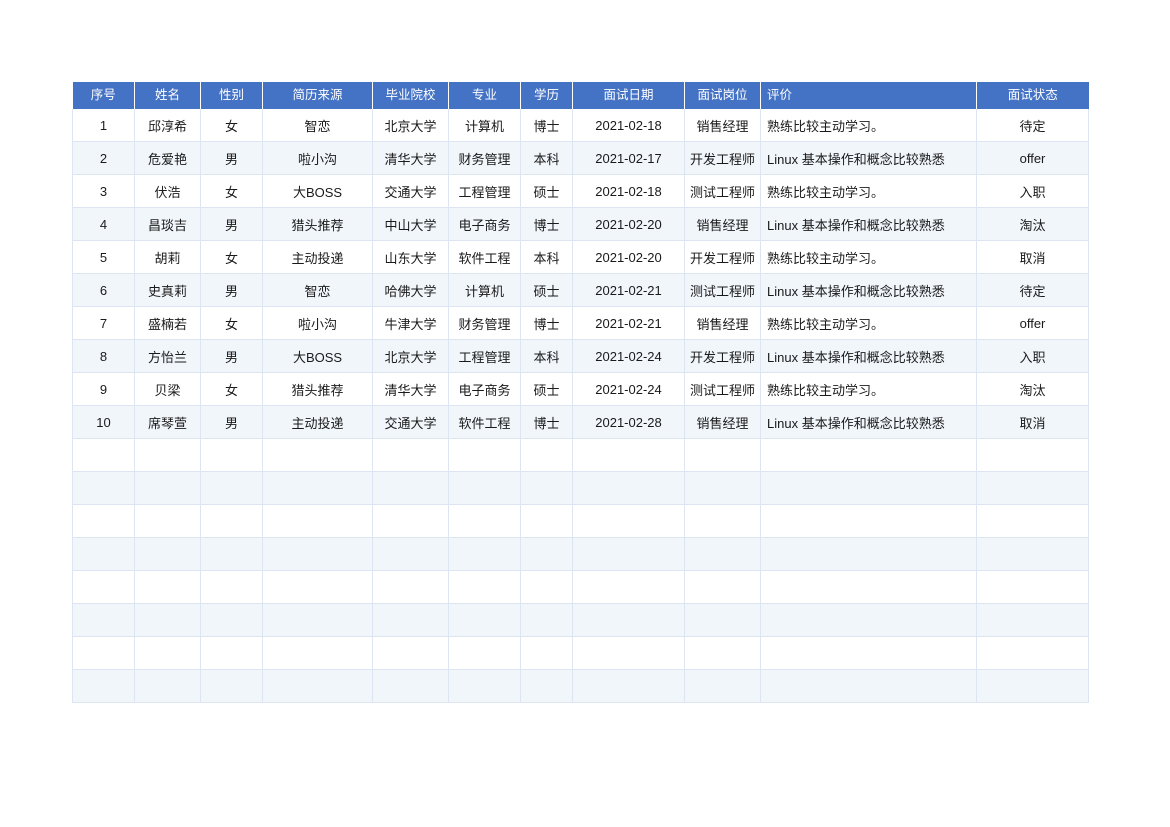 This screenshot has height=827, width=1170. What do you see at coordinates (410, 290) in the screenshot?
I see `cell-school: 哈佛大学` at bounding box center [410, 290].